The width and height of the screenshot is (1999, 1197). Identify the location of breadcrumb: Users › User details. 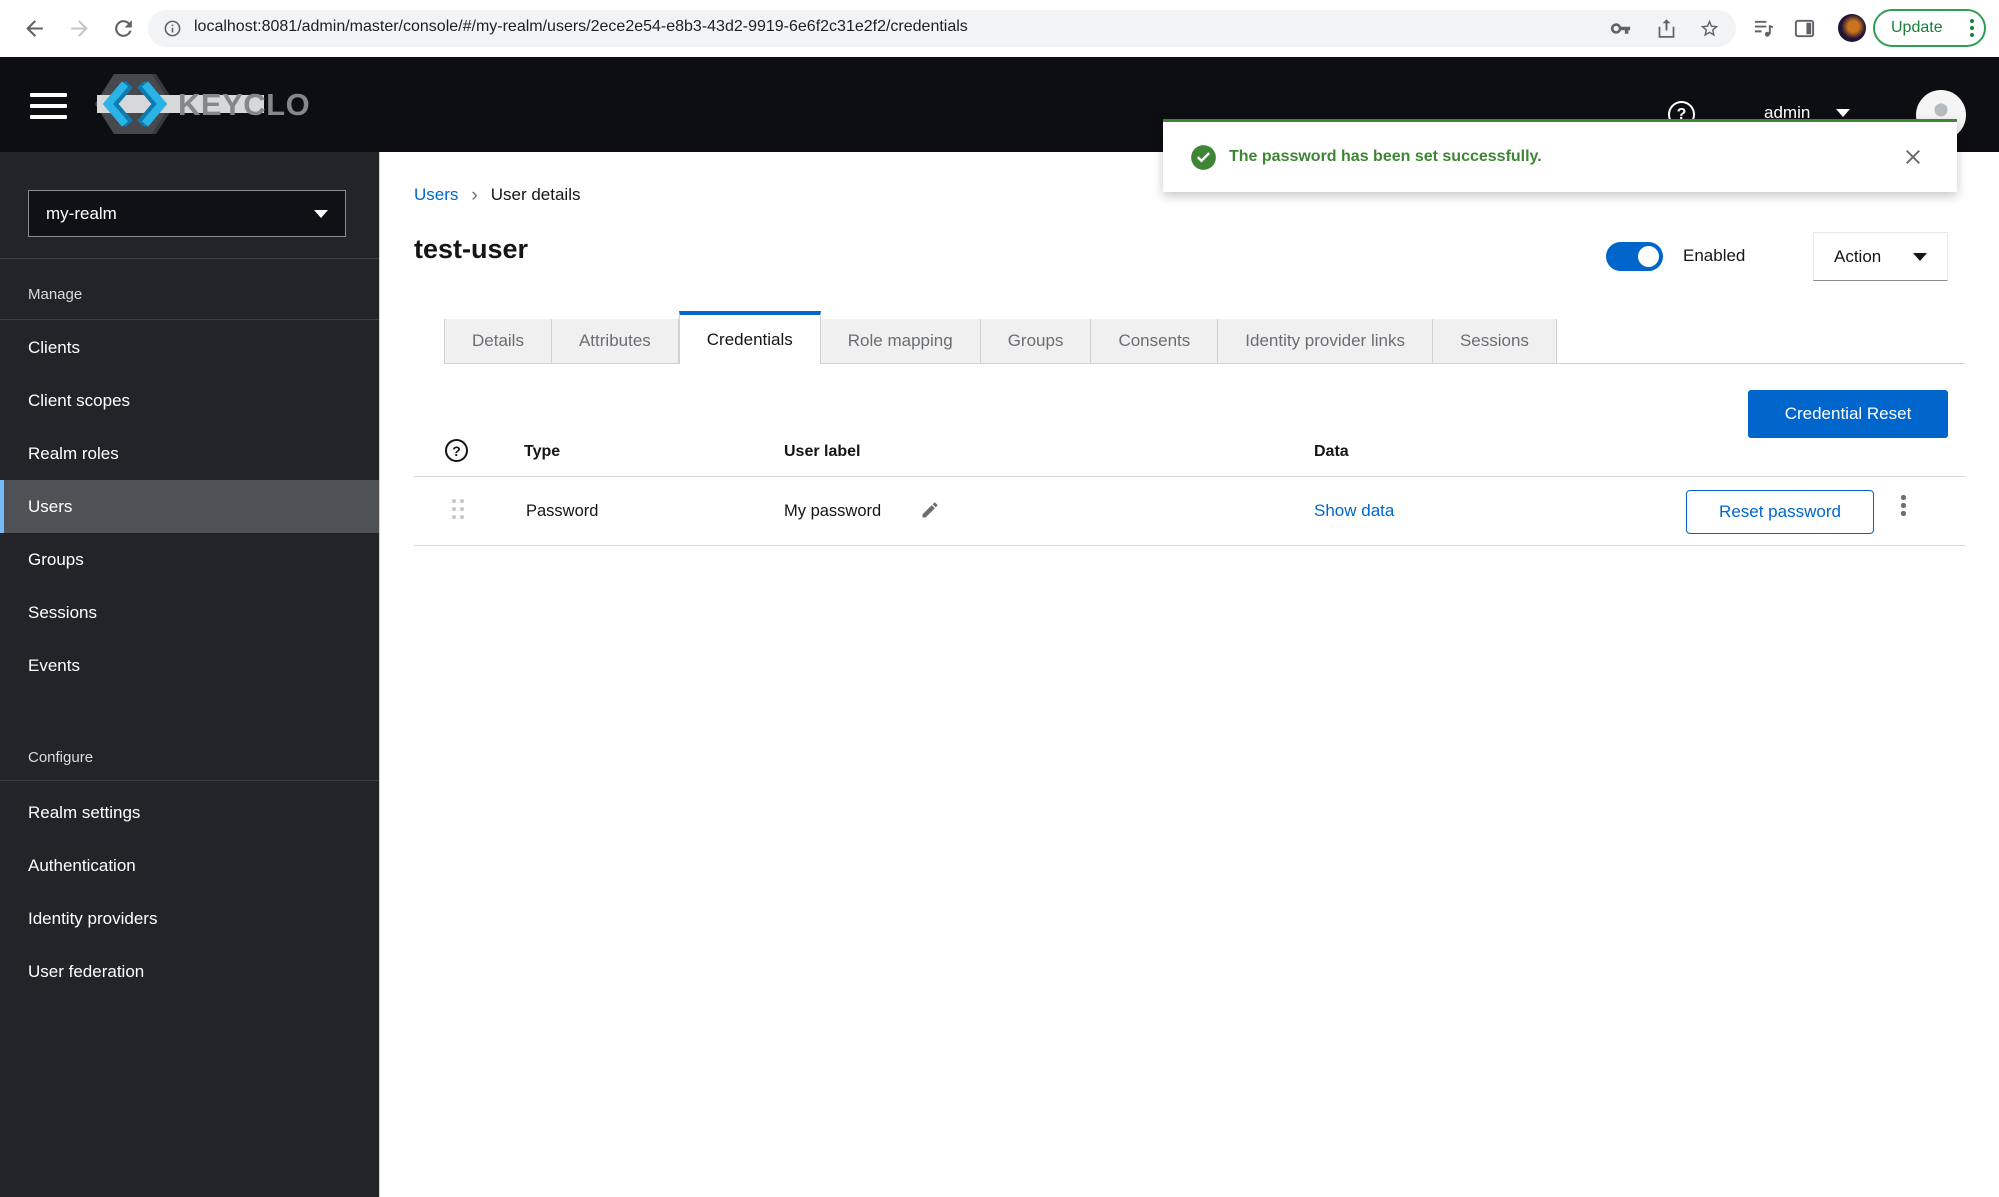
(497, 195).